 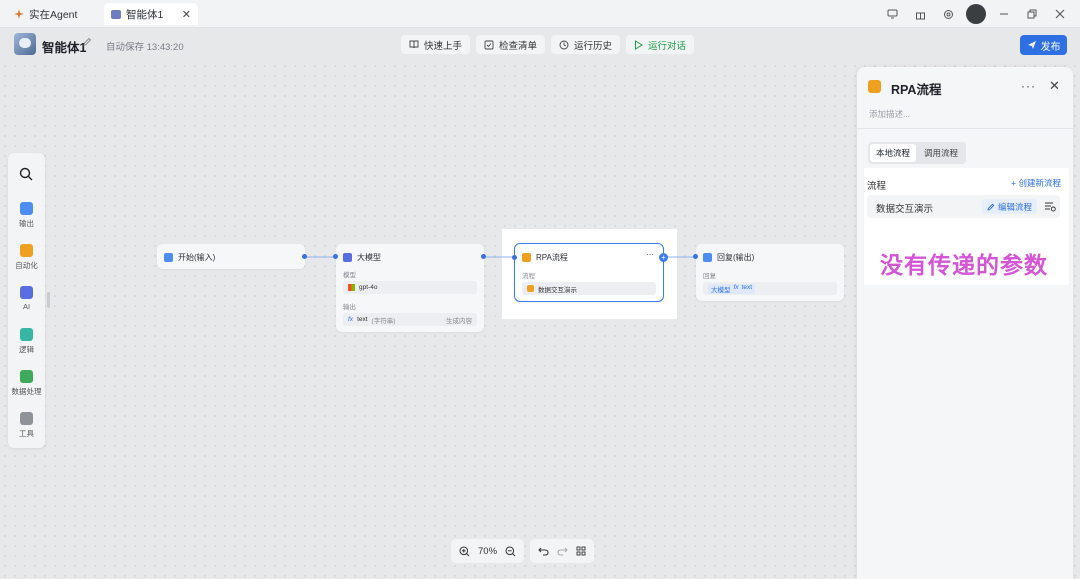 I want to click on rail-item-tools: 工具, so click(x=26, y=425).